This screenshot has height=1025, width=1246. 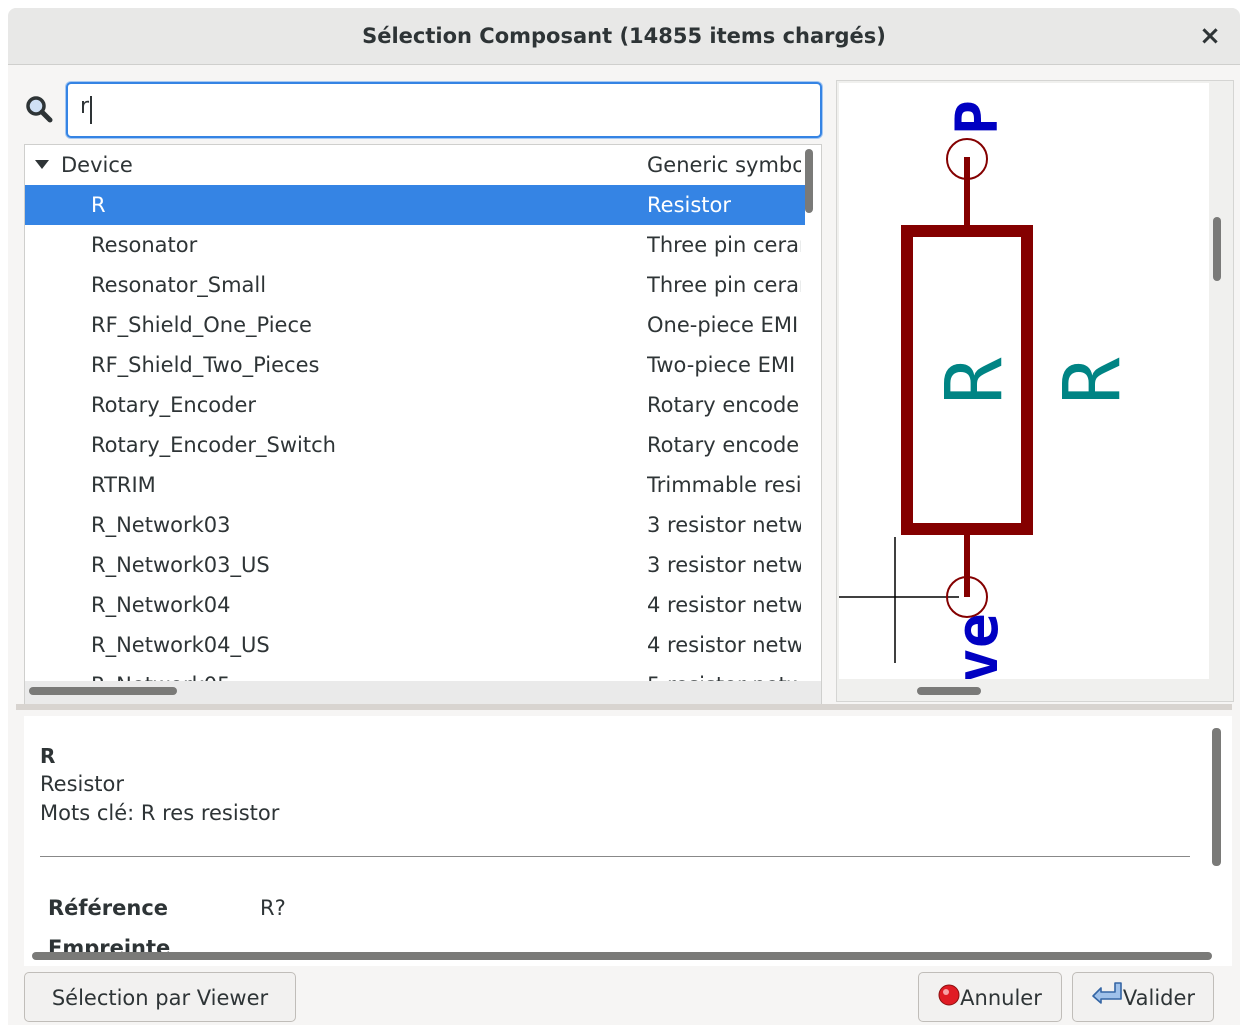 What do you see at coordinates (415, 645) in the screenshot?
I see `tree-row: R_Network04_US 4 resistor network` at bounding box center [415, 645].